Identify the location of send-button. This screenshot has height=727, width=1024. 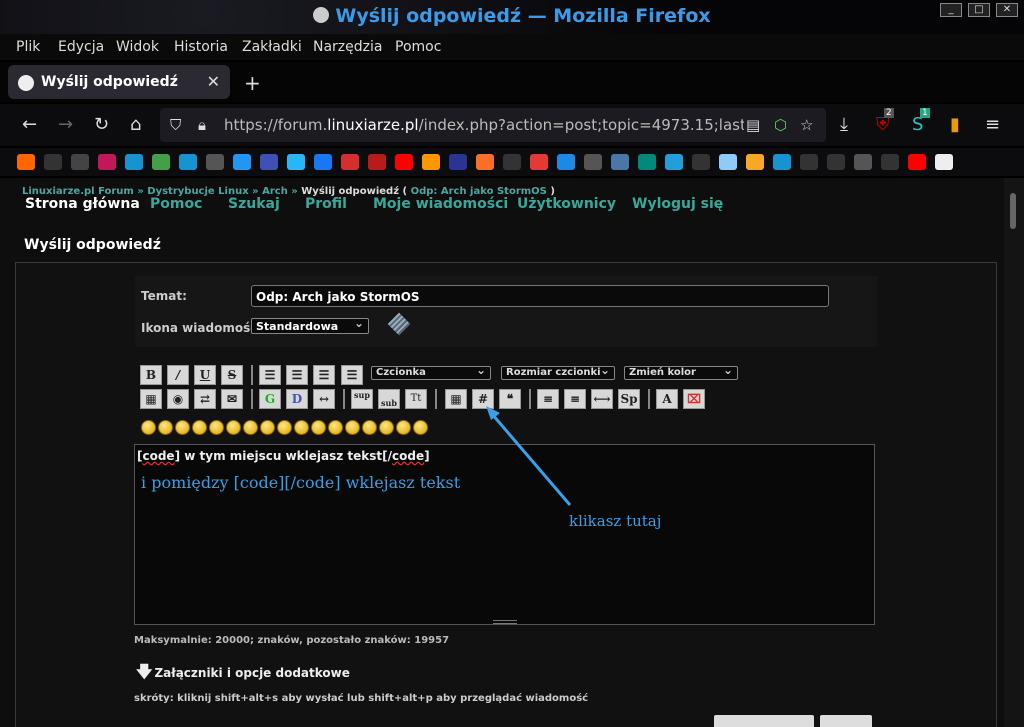
(764, 721).